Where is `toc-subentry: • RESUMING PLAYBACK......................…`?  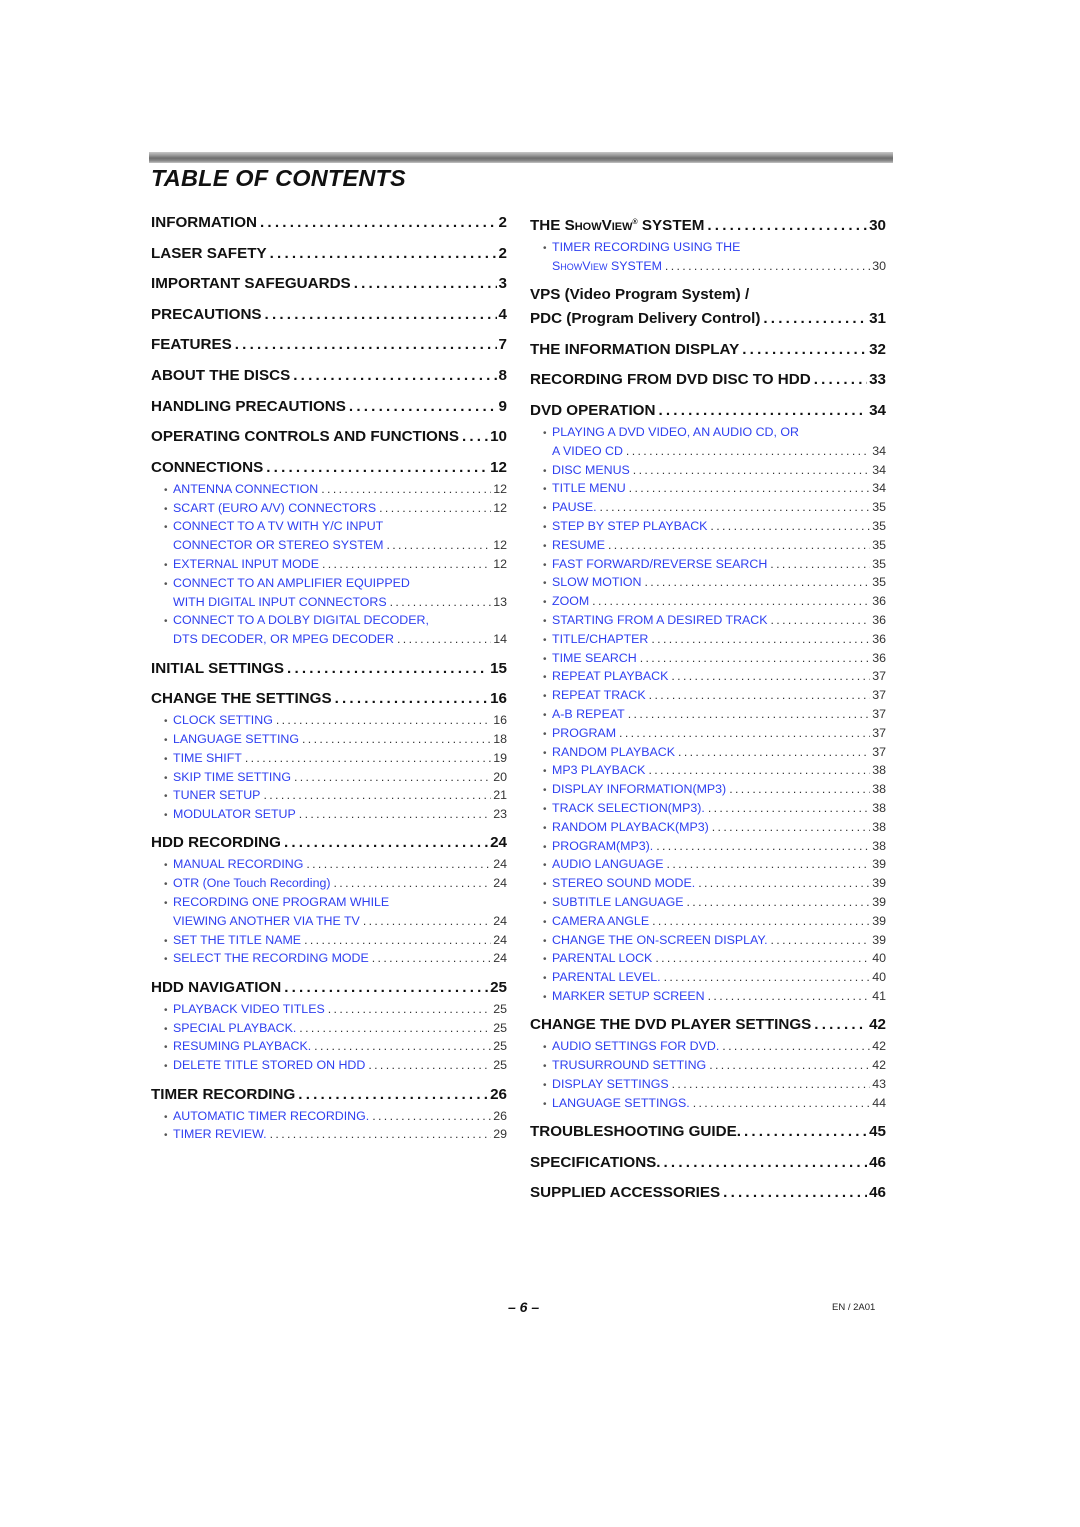 toc-subentry: • RESUMING PLAYBACK......................… is located at coordinates (329, 1047).